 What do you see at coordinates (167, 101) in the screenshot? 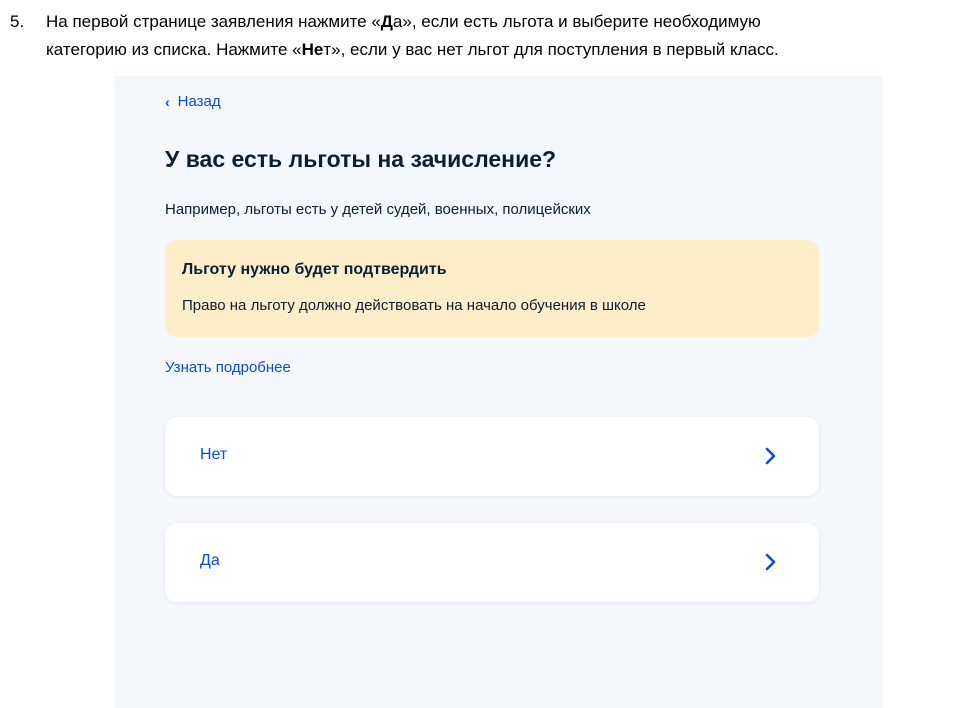
I see `chevron-left-icon: ‹` at bounding box center [167, 101].